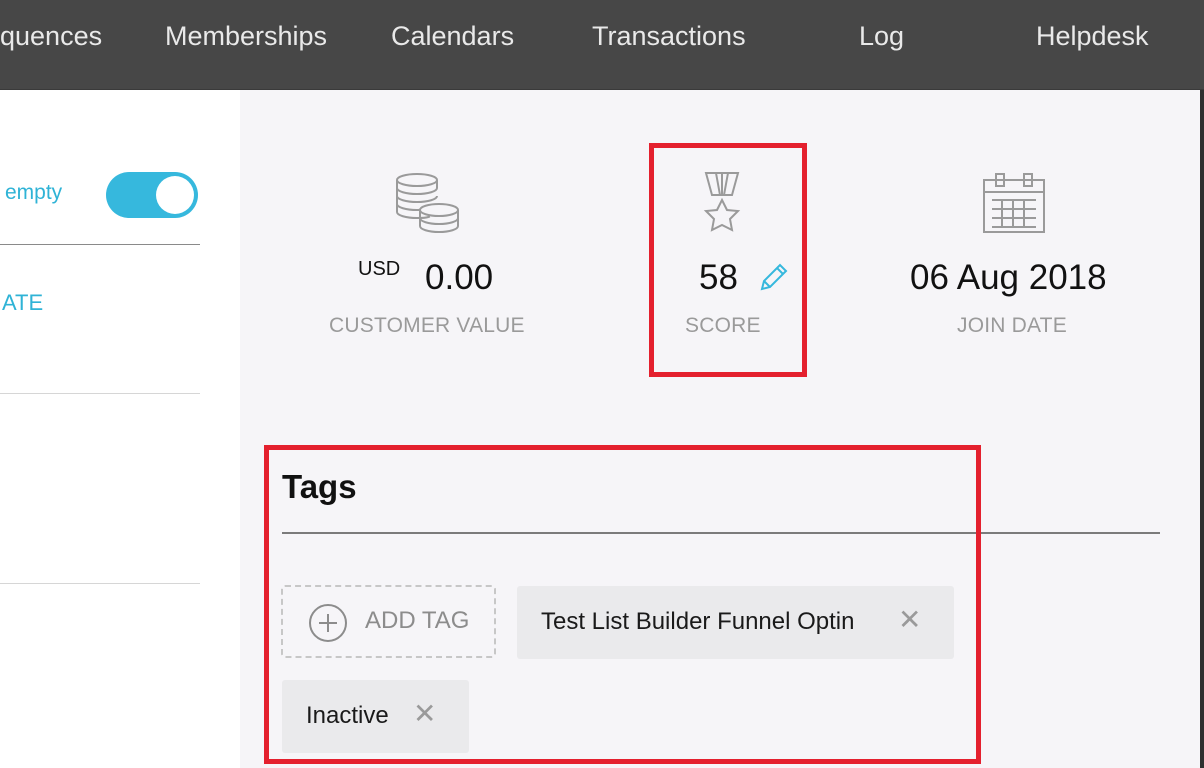 This screenshot has height=768, width=1204. Describe the element at coordinates (152, 195) in the screenshot. I see `empty-toggle-switch` at that location.